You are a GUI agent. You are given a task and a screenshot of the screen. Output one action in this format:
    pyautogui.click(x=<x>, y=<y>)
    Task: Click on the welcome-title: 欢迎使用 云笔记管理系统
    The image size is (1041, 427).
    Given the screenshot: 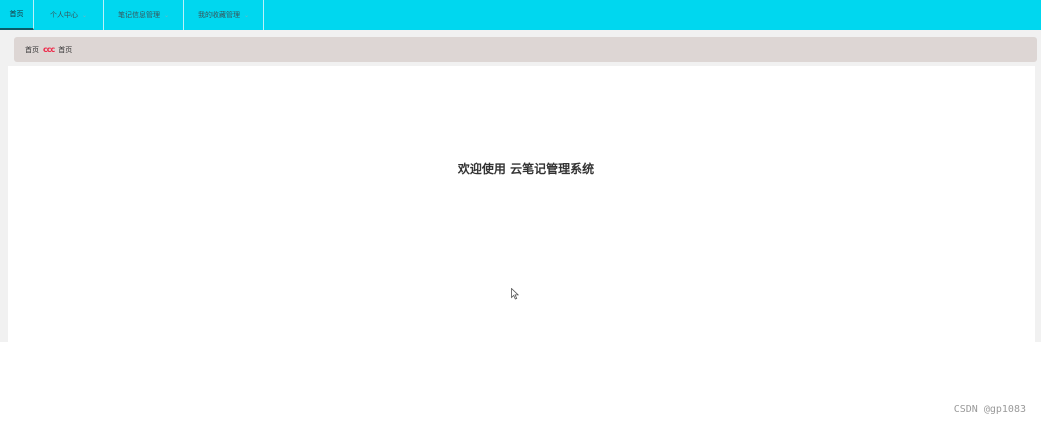 What is the action you would take?
    pyautogui.click(x=526, y=169)
    